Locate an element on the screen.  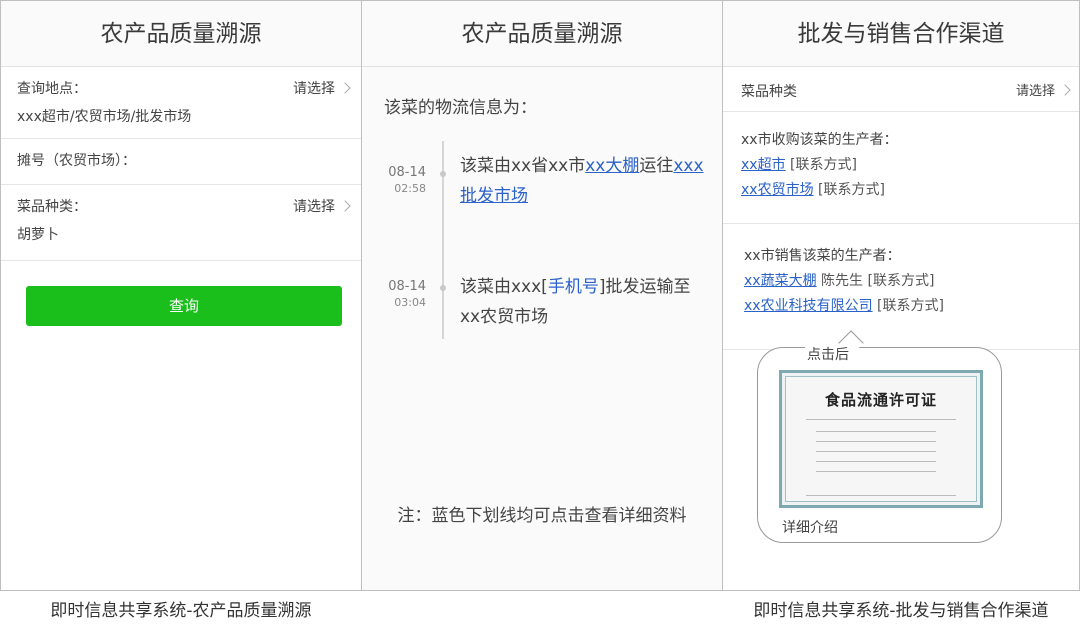
category-field: 菜品种类 请选择 is located at coordinates (901, 89).